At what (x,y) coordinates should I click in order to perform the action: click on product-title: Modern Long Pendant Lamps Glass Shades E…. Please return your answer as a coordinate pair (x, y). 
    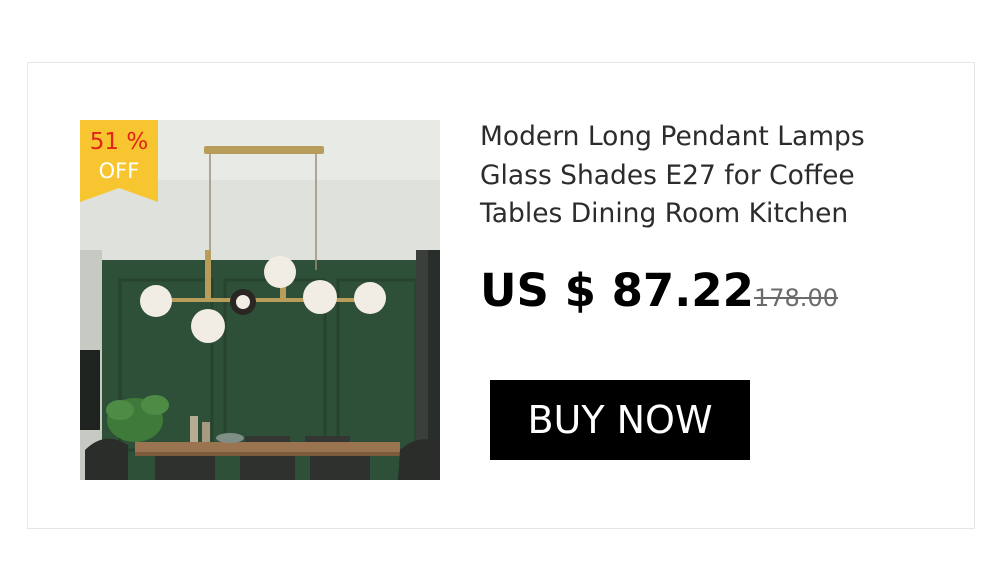
    Looking at the image, I should click on (700, 176).